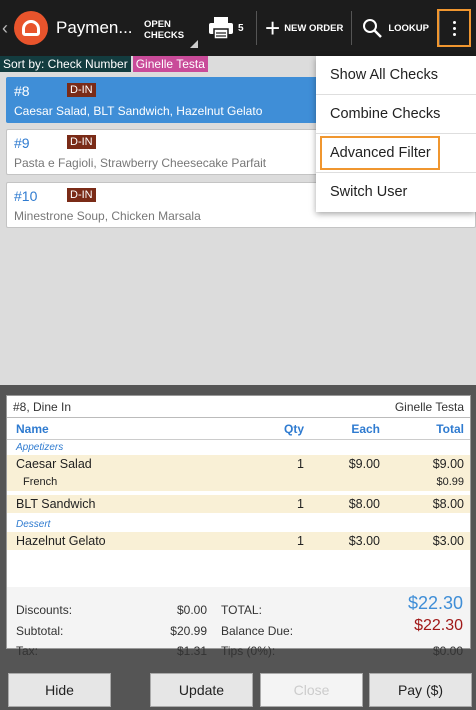 This screenshot has height=710, width=476. Describe the element at coordinates (65, 64) in the screenshot. I see `sort-label: Sort by: Check Number` at that location.